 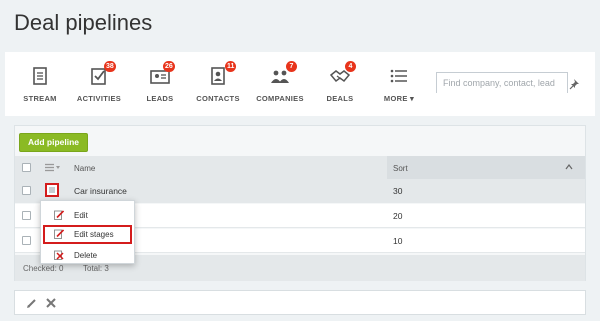 I want to click on nav-item-stream: STREAM, so click(x=40, y=84).